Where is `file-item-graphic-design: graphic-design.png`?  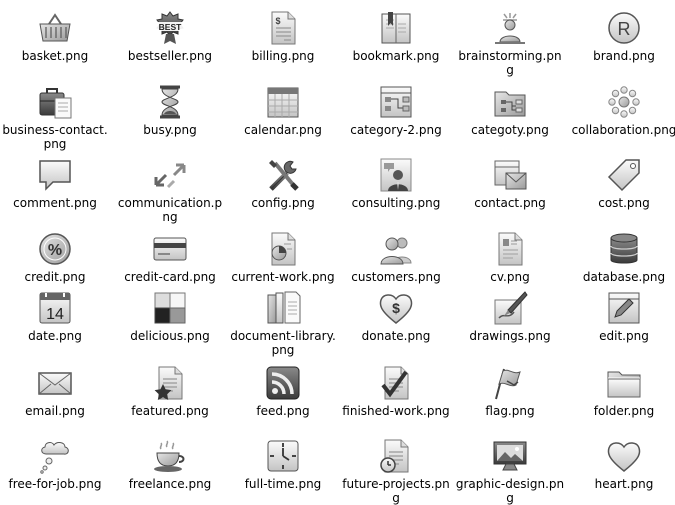
file-item-graphic-design: graphic-design.png is located at coordinates (510, 470).